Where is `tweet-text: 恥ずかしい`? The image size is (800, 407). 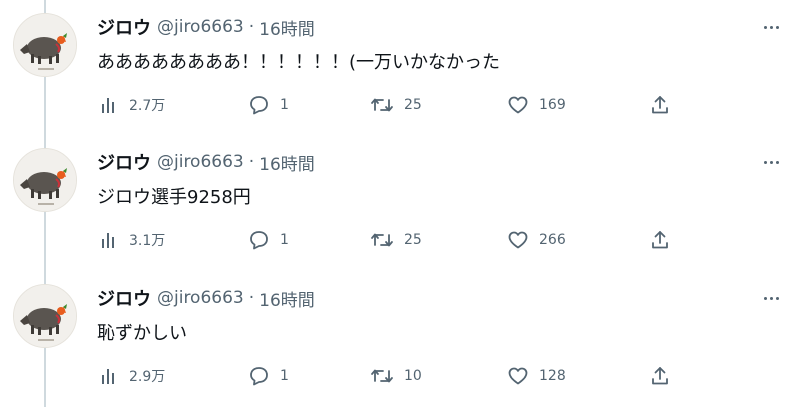 tweet-text: 恥ずかしい is located at coordinates (142, 333).